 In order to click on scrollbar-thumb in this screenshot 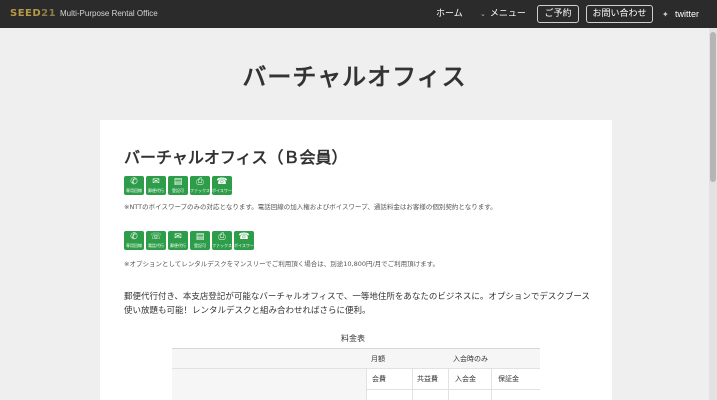, I will do `click(713, 107)`.